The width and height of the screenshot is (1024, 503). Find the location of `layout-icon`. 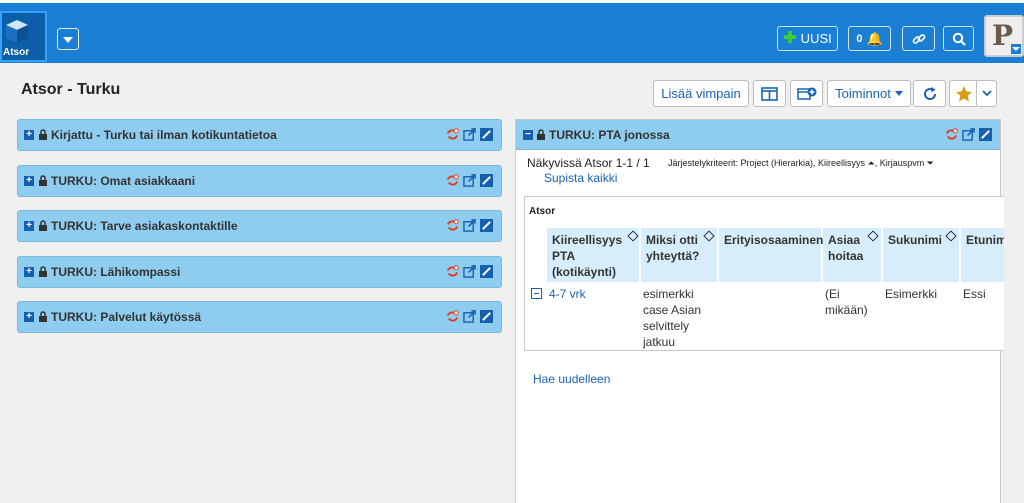

layout-icon is located at coordinates (769, 93).